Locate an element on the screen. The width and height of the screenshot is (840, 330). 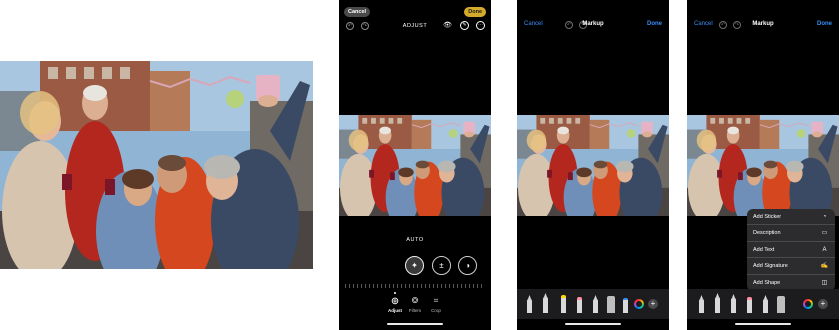
edit-controls-row: ↶ ↷ ADJUST 👁 ✎ ⋯ is located at coordinates (415, 26).